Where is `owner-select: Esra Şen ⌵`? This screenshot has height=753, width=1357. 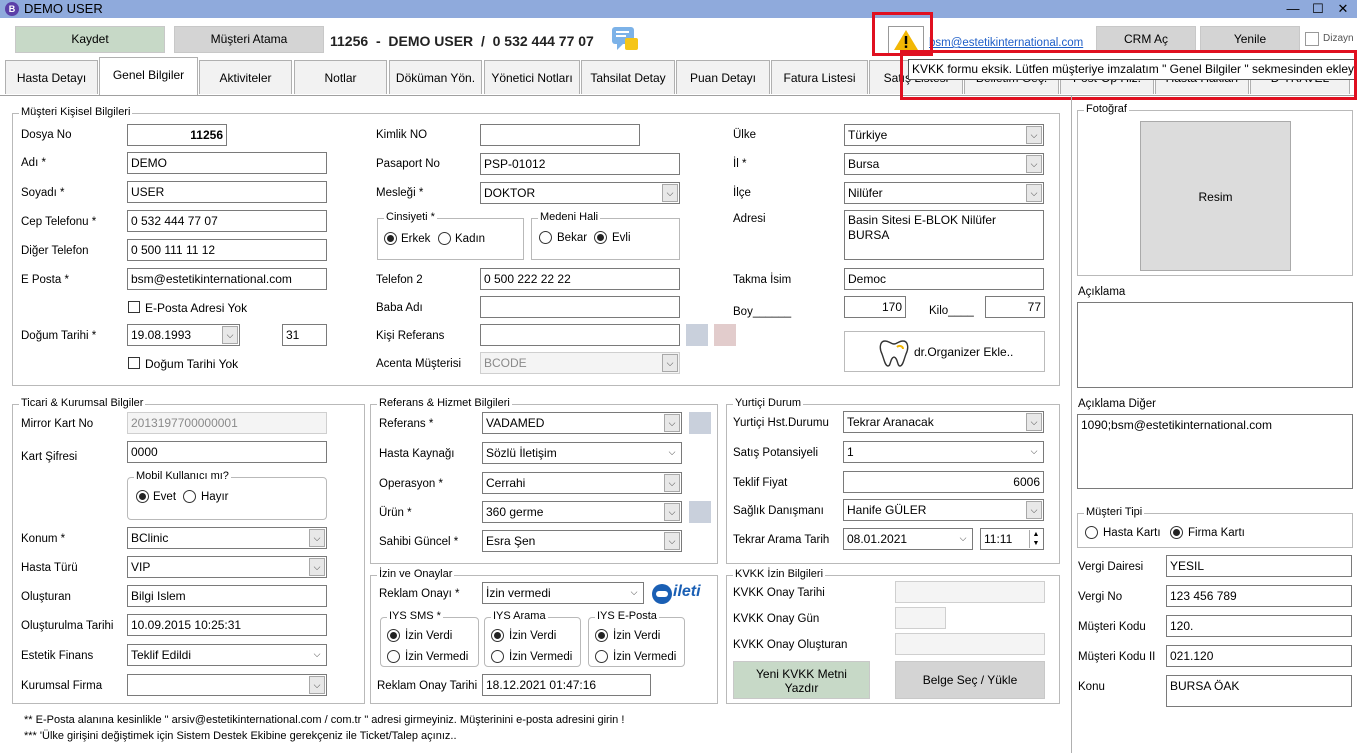
owner-select: Esra Şen ⌵ is located at coordinates (582, 541).